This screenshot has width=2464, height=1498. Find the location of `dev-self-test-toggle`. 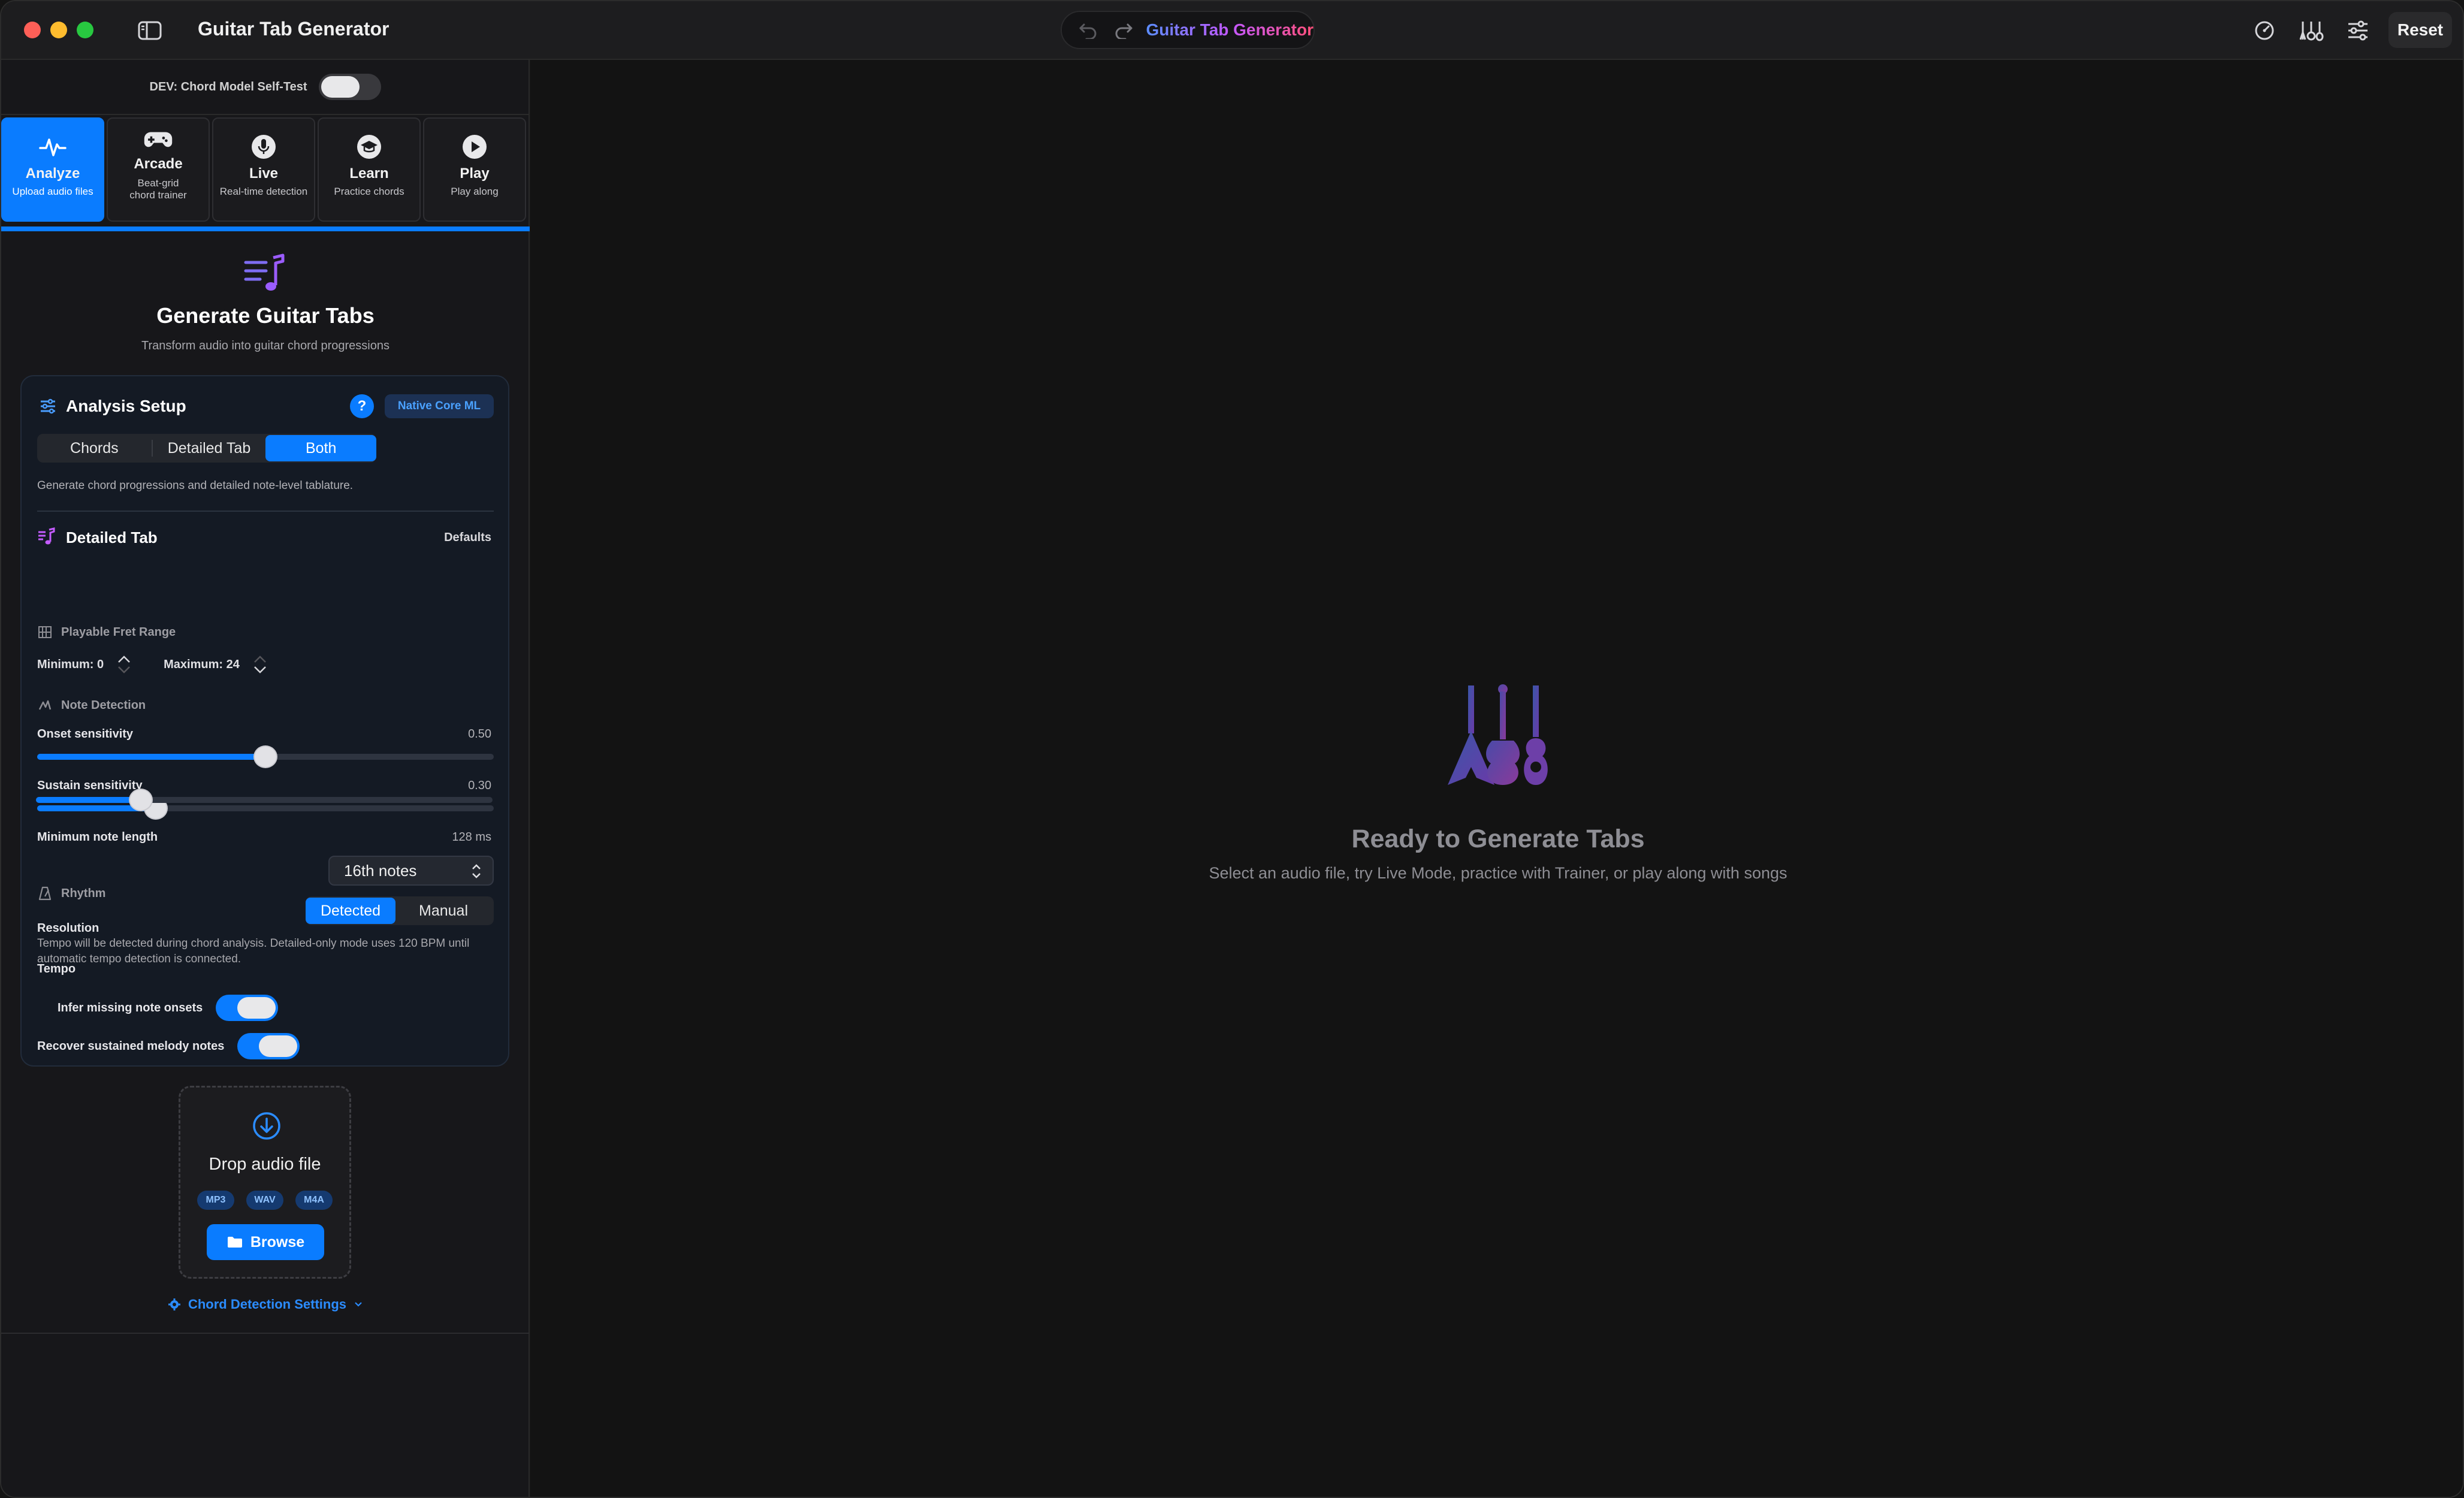

dev-self-test-toggle is located at coordinates (350, 87).